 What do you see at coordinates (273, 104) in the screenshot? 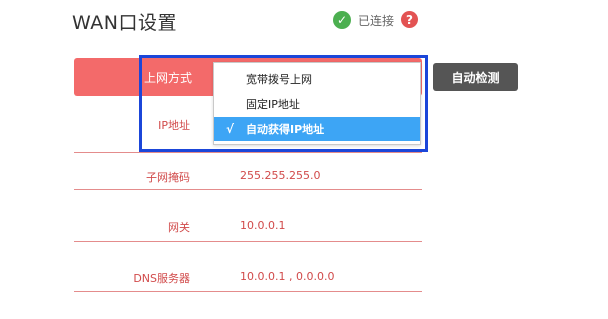
I see `option-label: 固定IP地址` at bounding box center [273, 104].